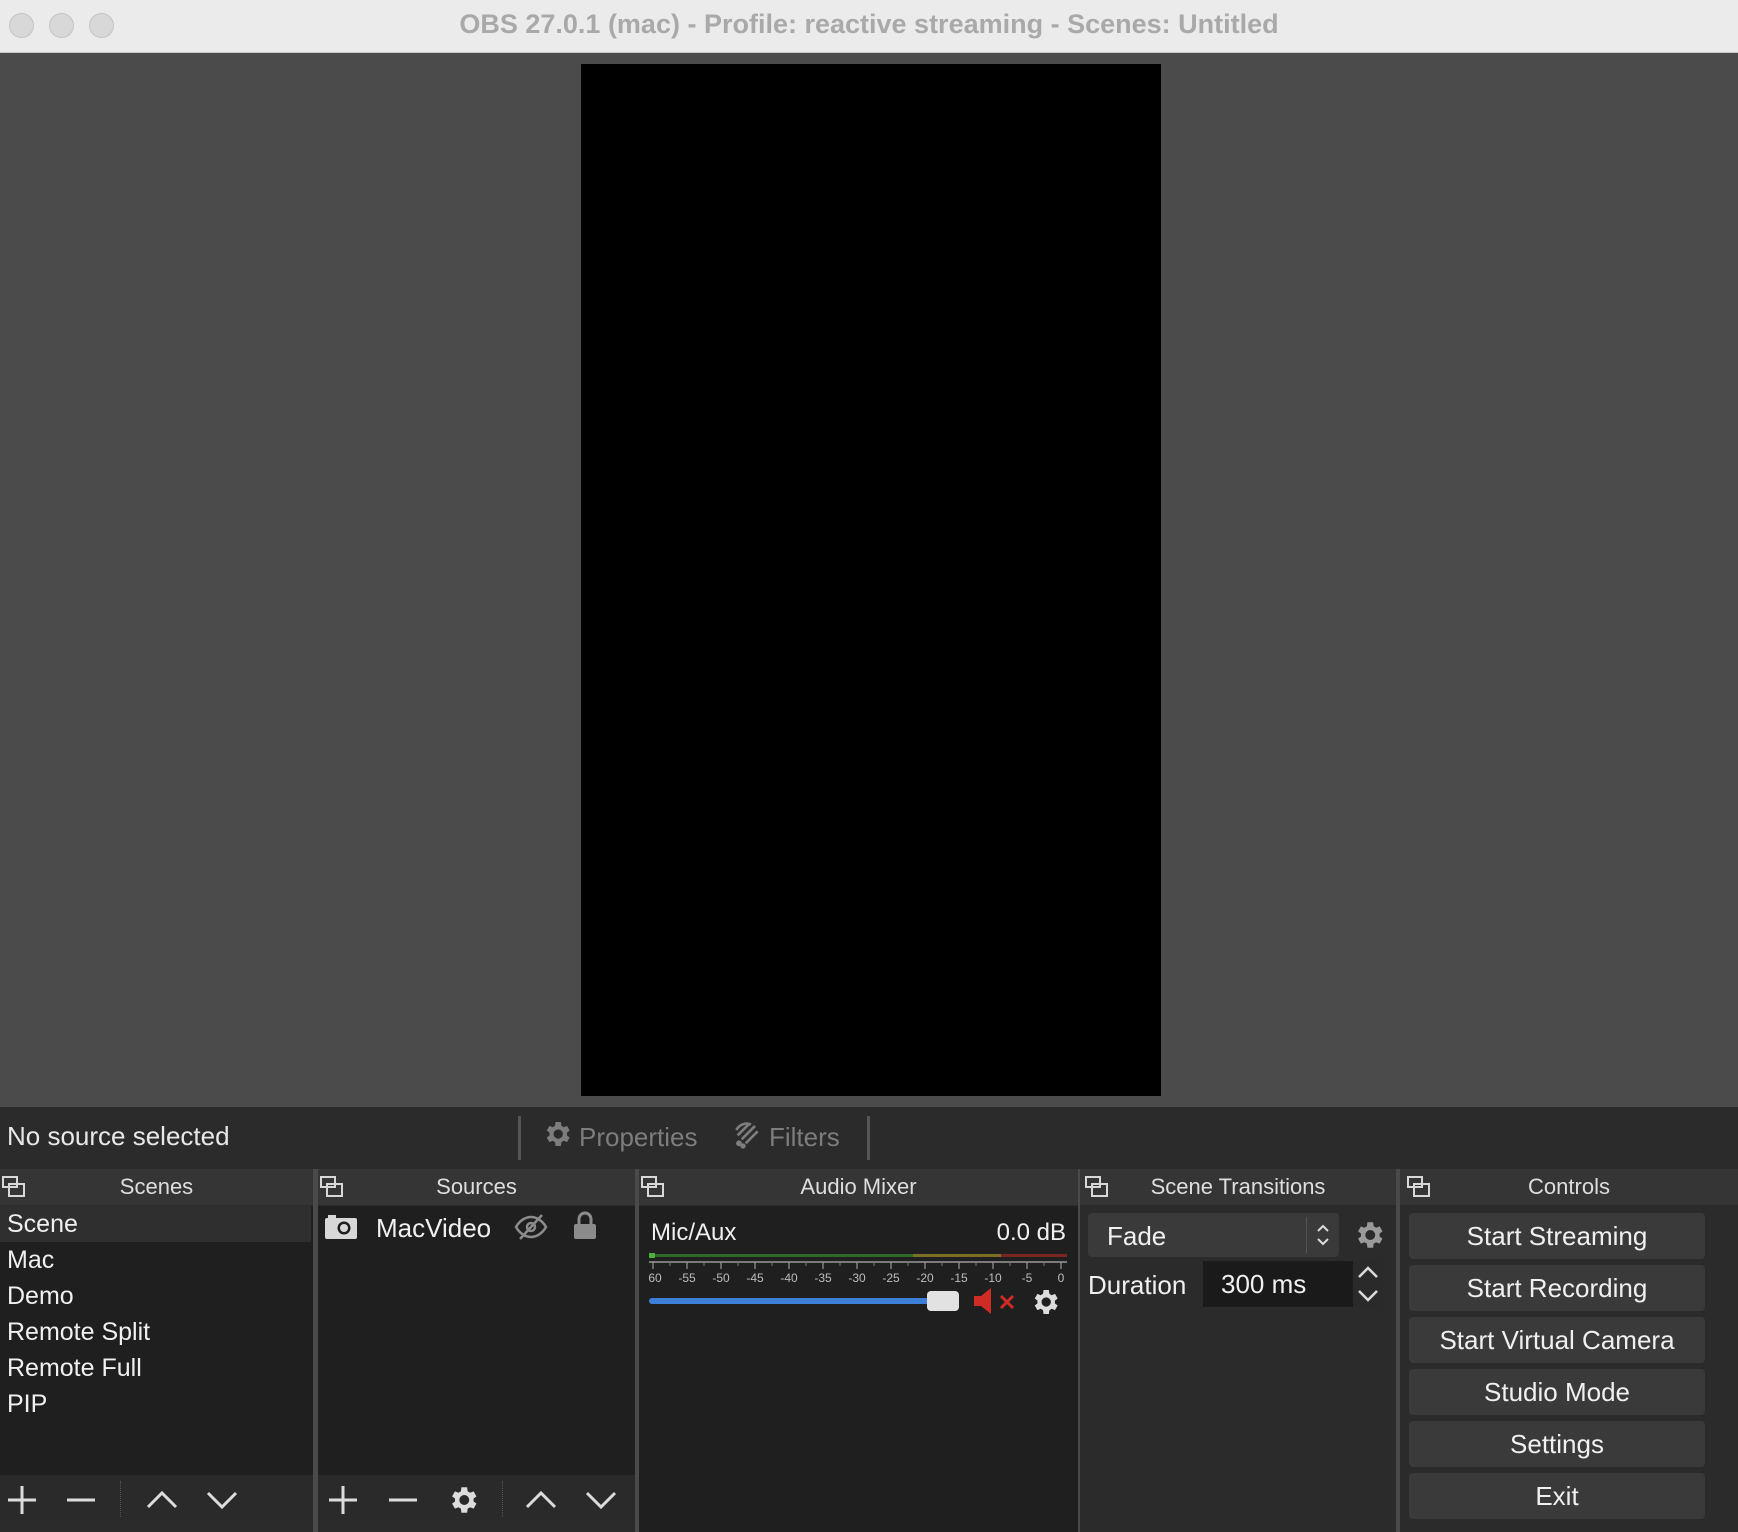 The height and width of the screenshot is (1532, 1738). Describe the element at coordinates (993, 1278) in the screenshot. I see `meter-tick-label: -10` at that location.